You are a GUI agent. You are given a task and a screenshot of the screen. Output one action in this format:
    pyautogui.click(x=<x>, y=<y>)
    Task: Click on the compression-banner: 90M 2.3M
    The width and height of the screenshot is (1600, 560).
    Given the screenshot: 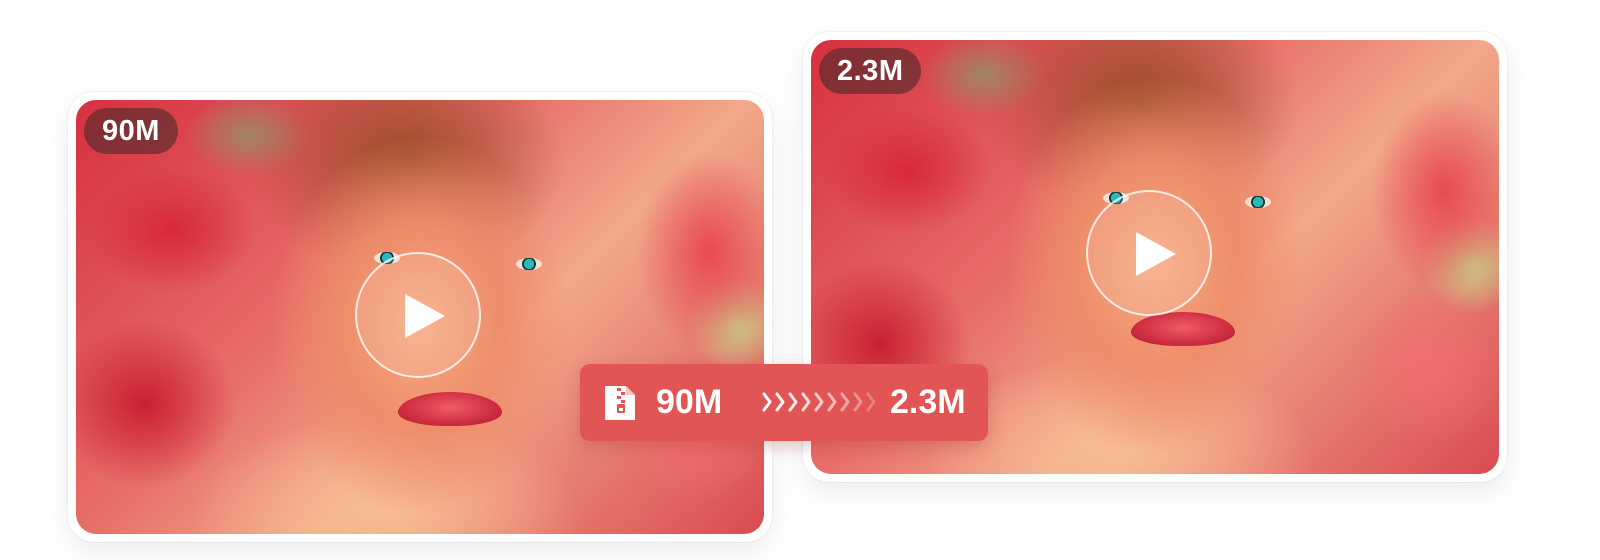 What is the action you would take?
    pyautogui.click(x=784, y=402)
    